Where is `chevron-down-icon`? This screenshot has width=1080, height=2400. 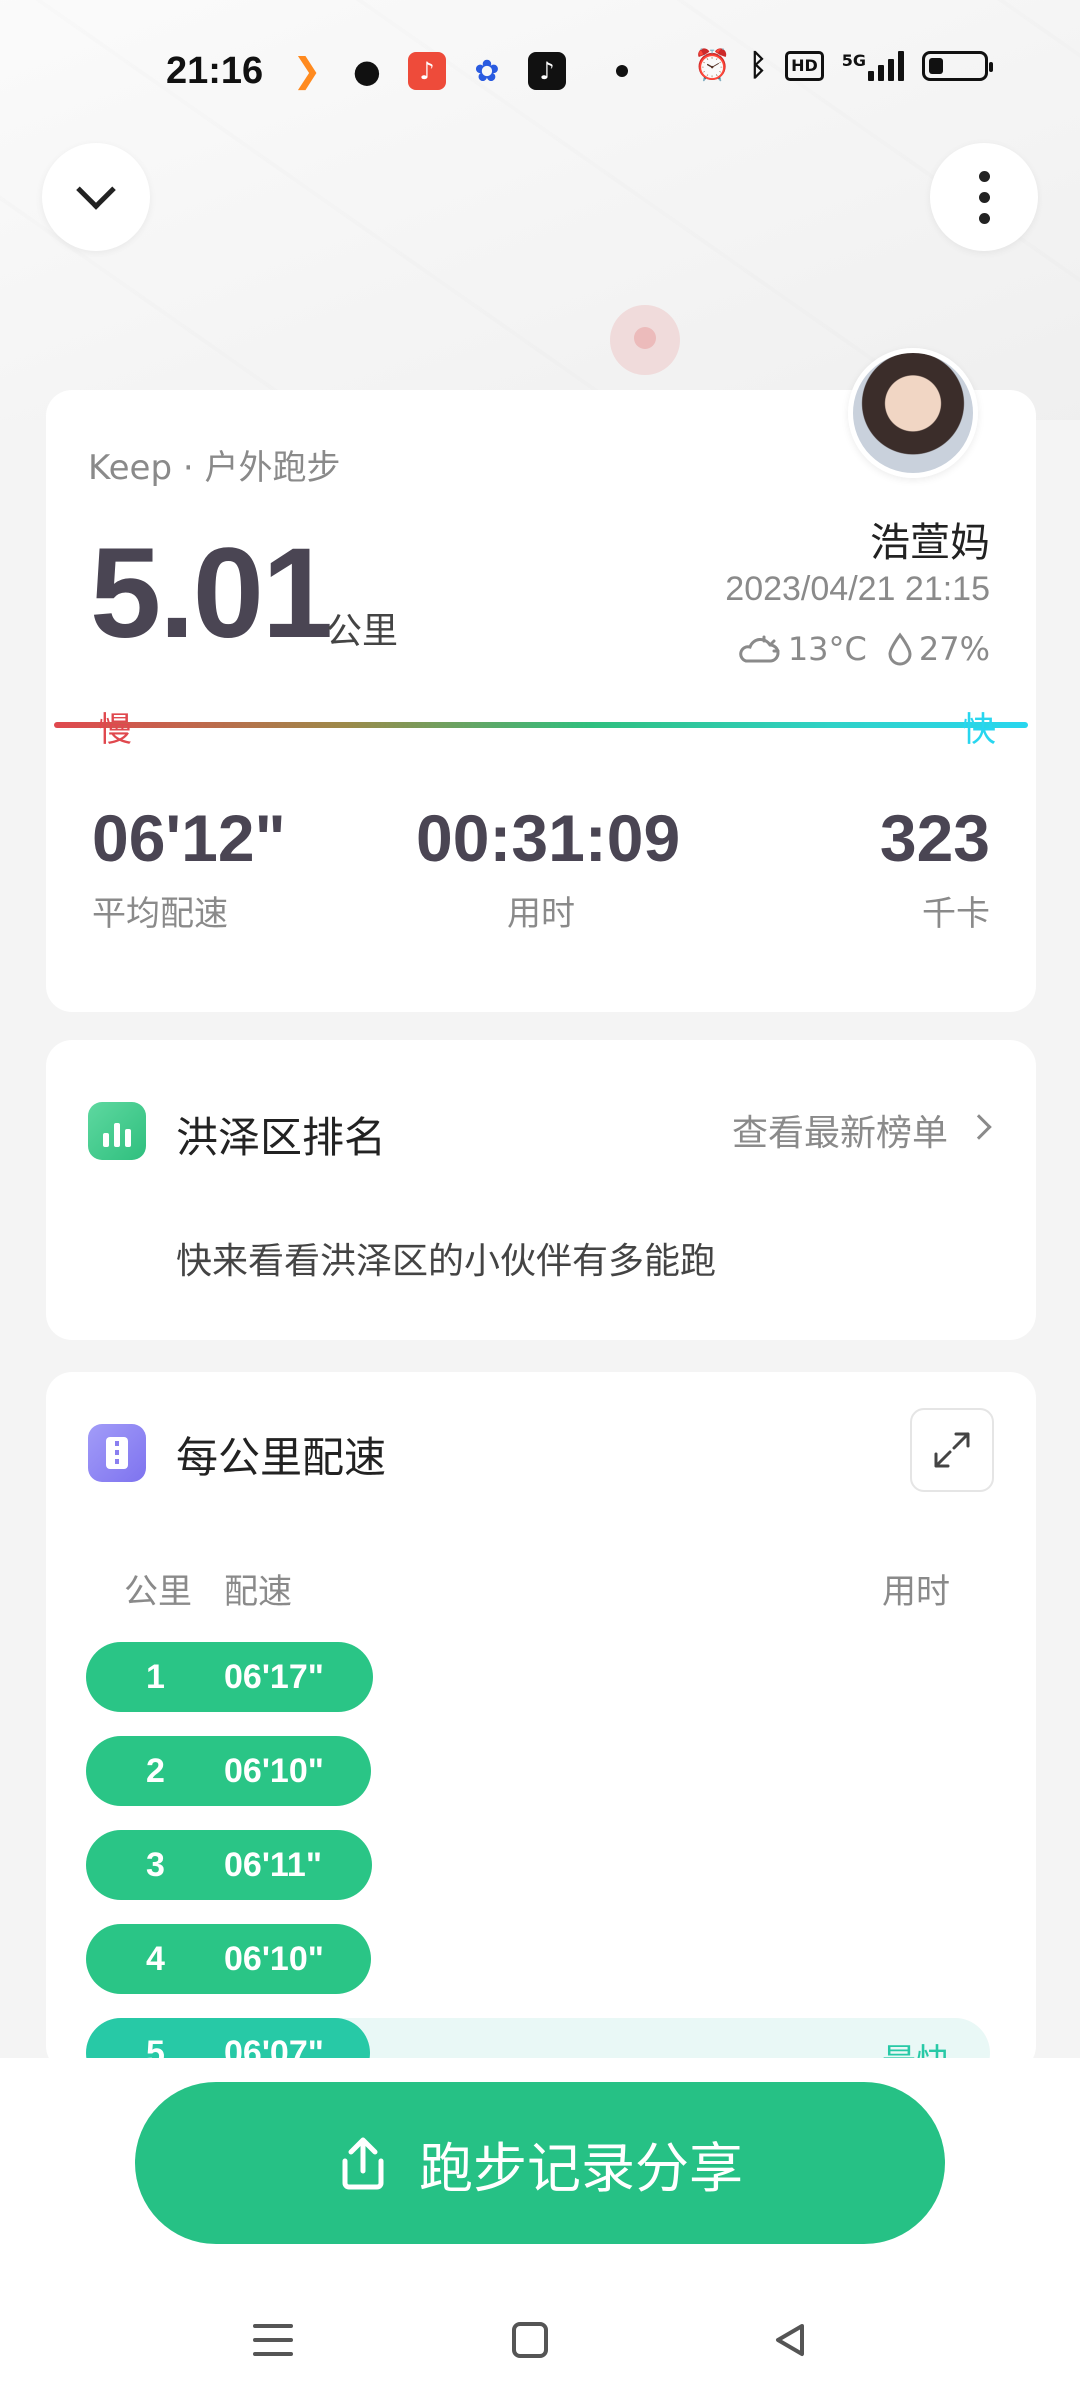
chevron-down-icon is located at coordinates (96, 190).